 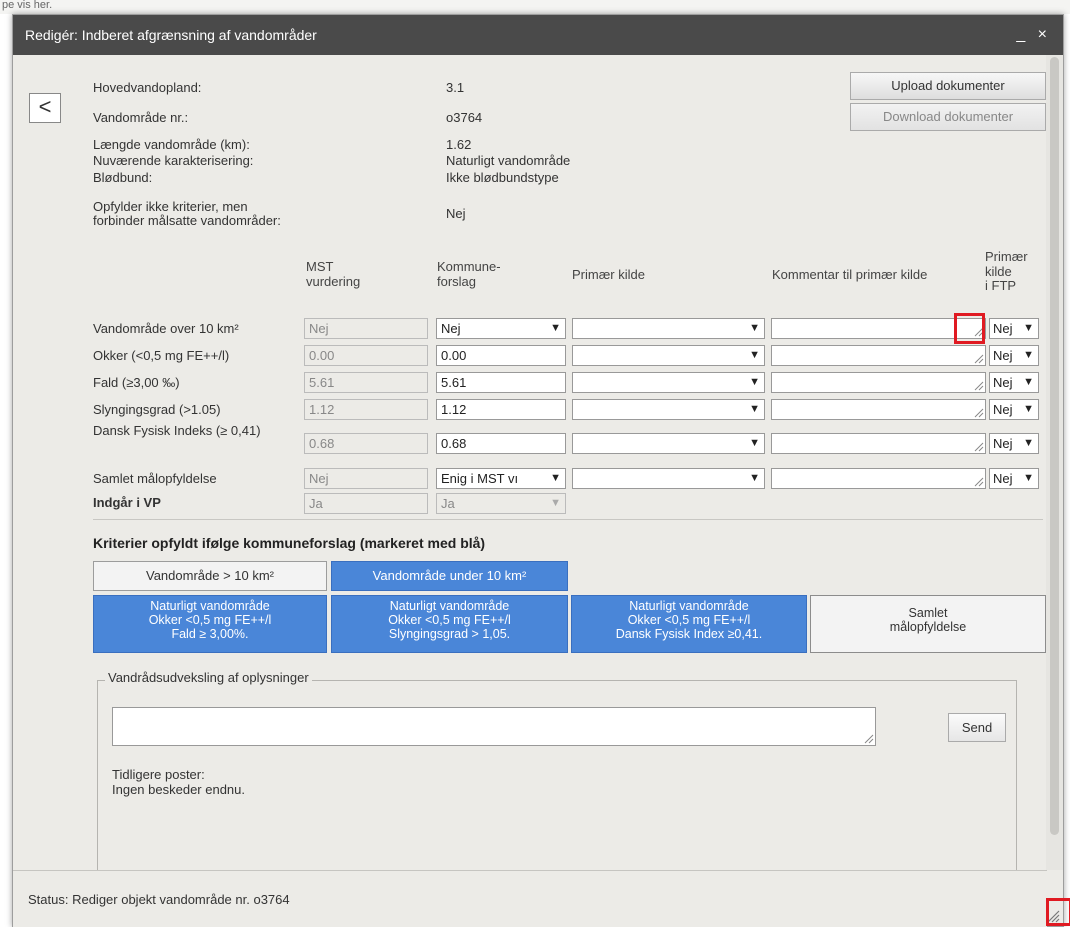 What do you see at coordinates (501, 409) in the screenshot?
I see `kommune-input-slyngingsgrad: 1.12` at bounding box center [501, 409].